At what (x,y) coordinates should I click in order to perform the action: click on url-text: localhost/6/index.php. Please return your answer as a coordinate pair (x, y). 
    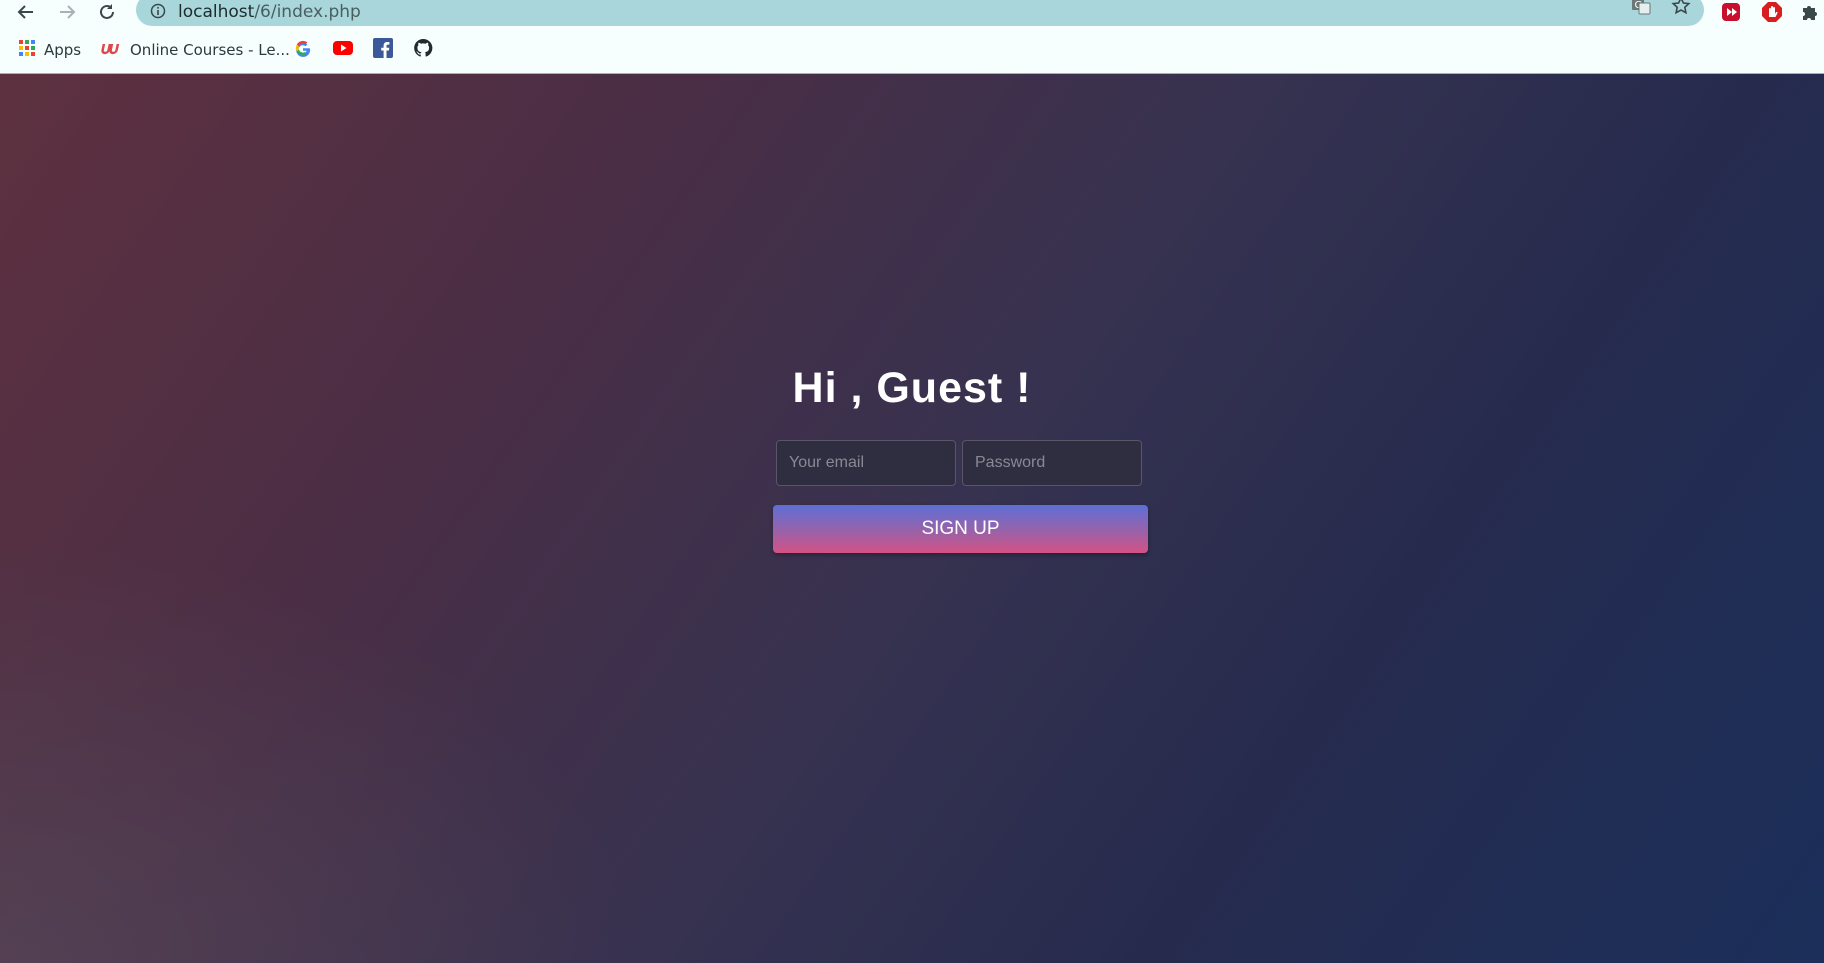
    Looking at the image, I should click on (269, 12).